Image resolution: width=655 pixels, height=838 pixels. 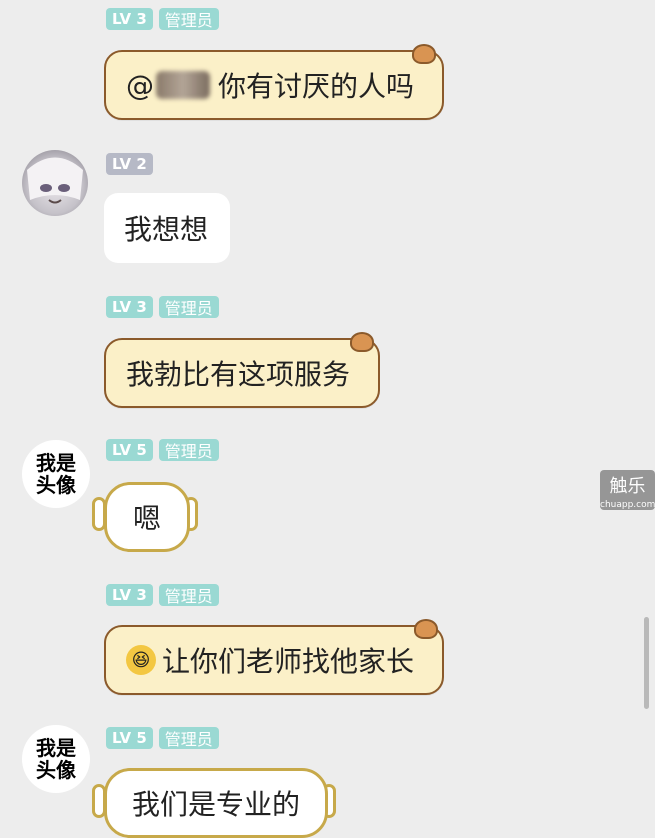 I want to click on at-symbol: @, so click(x=140, y=85).